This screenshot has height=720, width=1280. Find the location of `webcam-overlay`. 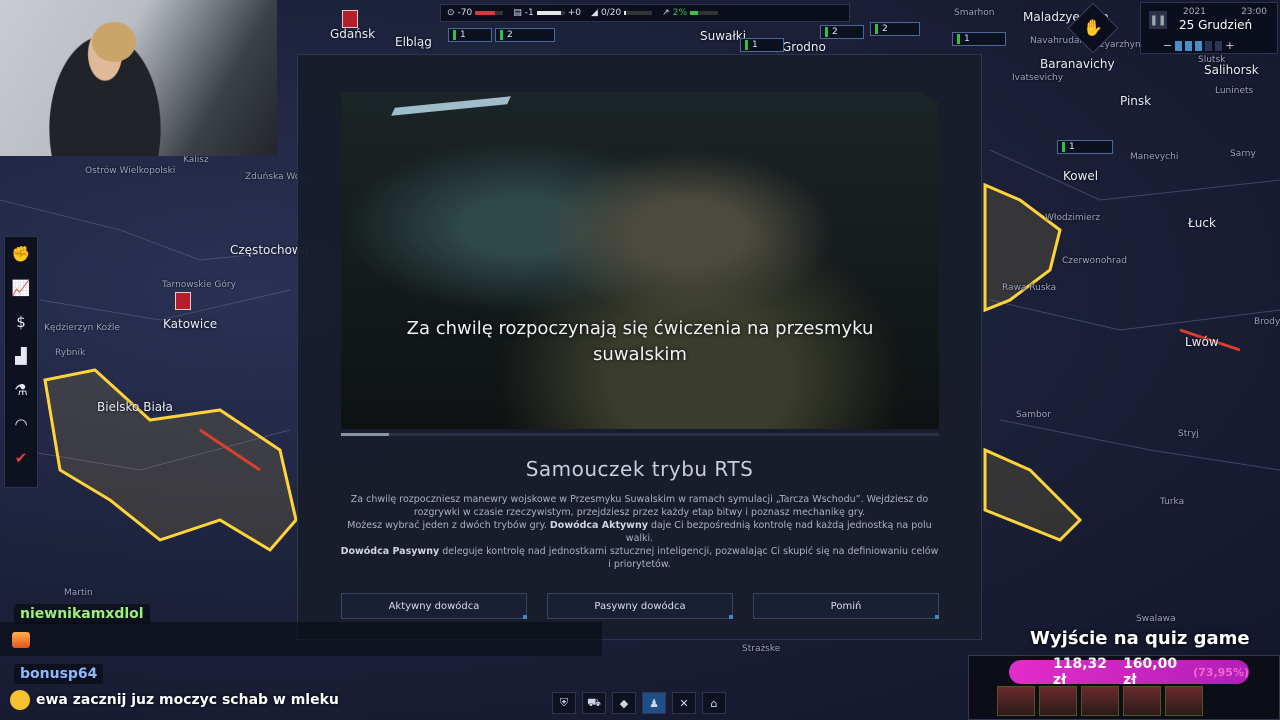

webcam-overlay is located at coordinates (138, 78).